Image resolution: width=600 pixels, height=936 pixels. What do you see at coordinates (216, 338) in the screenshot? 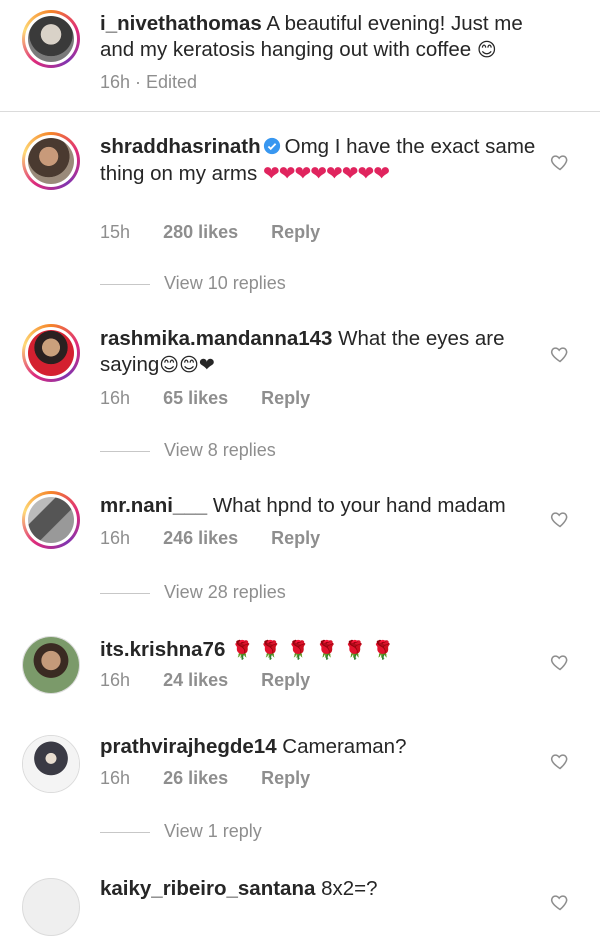
I see `comment-username: rashmika.mandanna143` at bounding box center [216, 338].